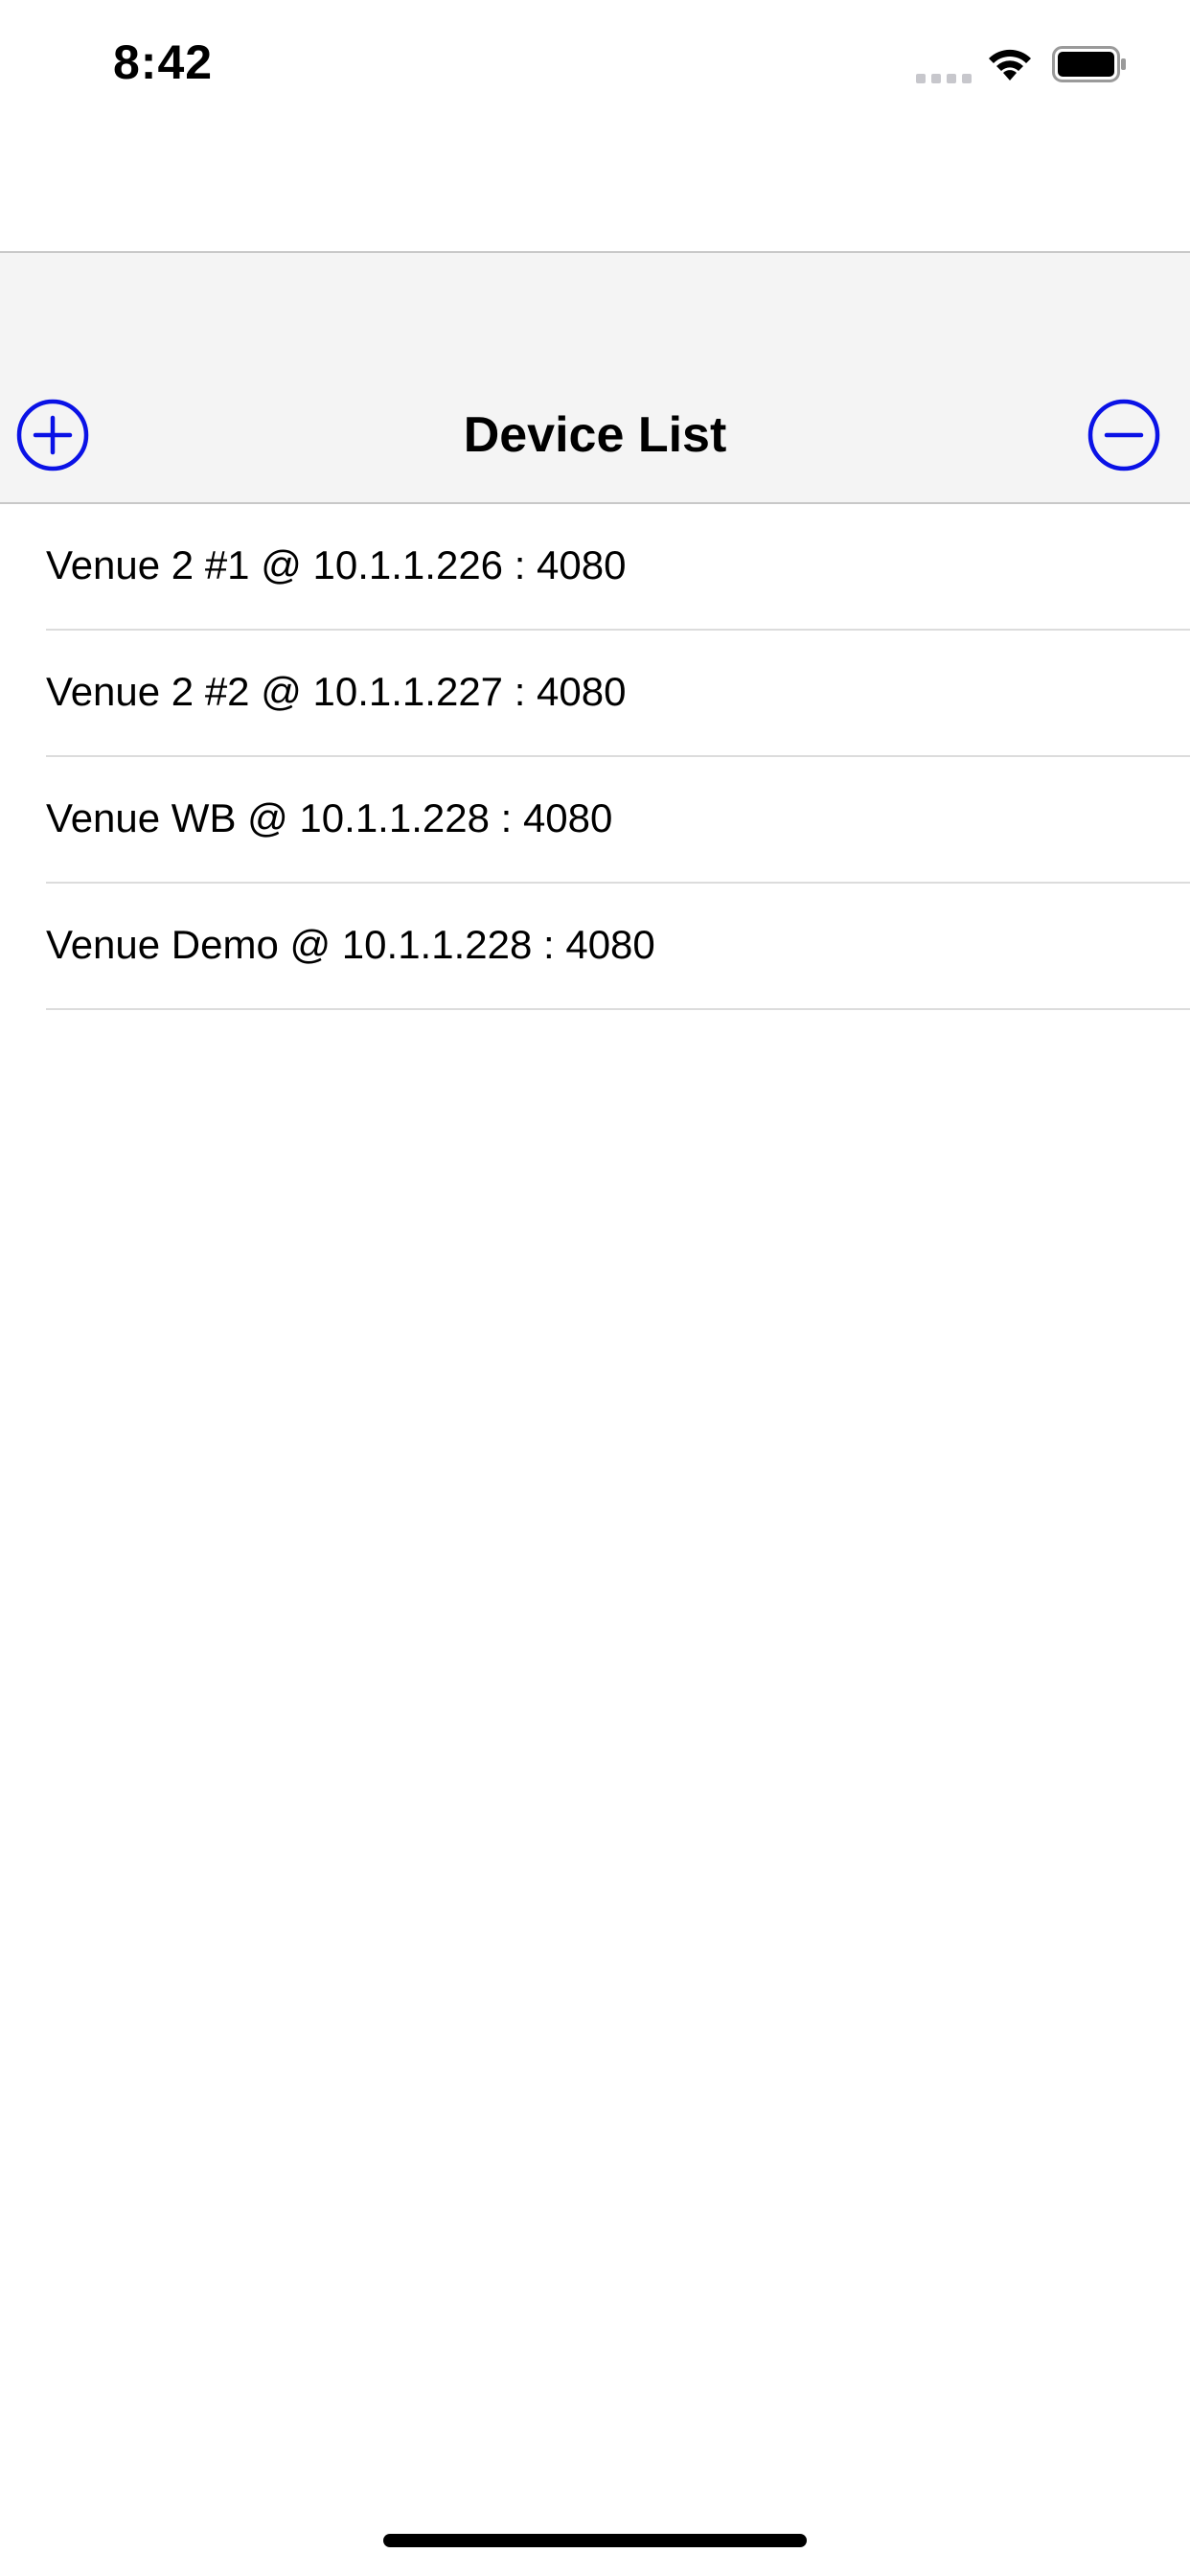 This screenshot has width=1190, height=2576. I want to click on wifi-icon, so click(1010, 63).